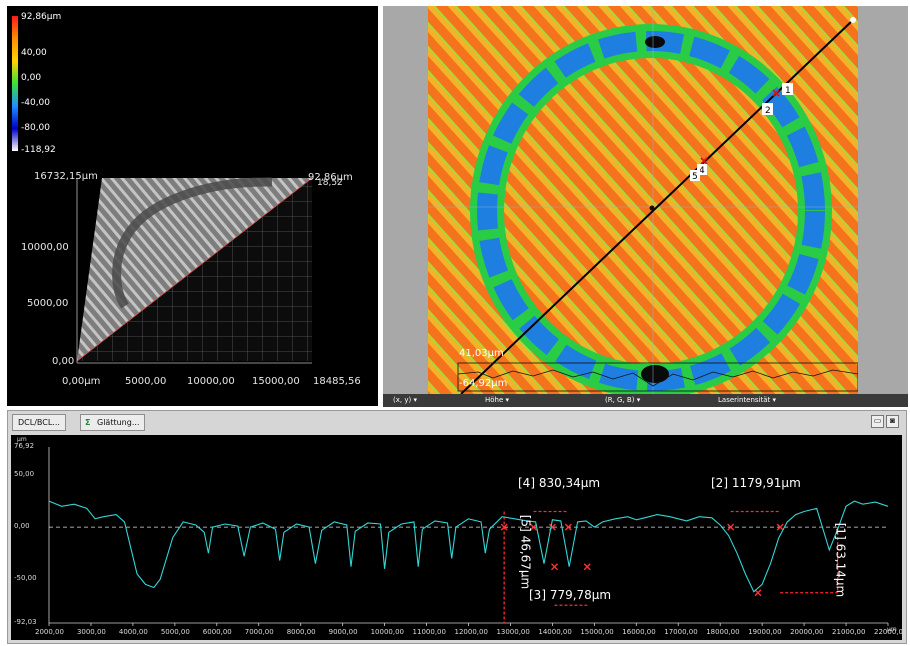 Image resolution: width=910 pixels, height=646 pixels. Describe the element at coordinates (330, 183) in the screenshot. I see `top-right-overlap-label: 18,52` at that location.